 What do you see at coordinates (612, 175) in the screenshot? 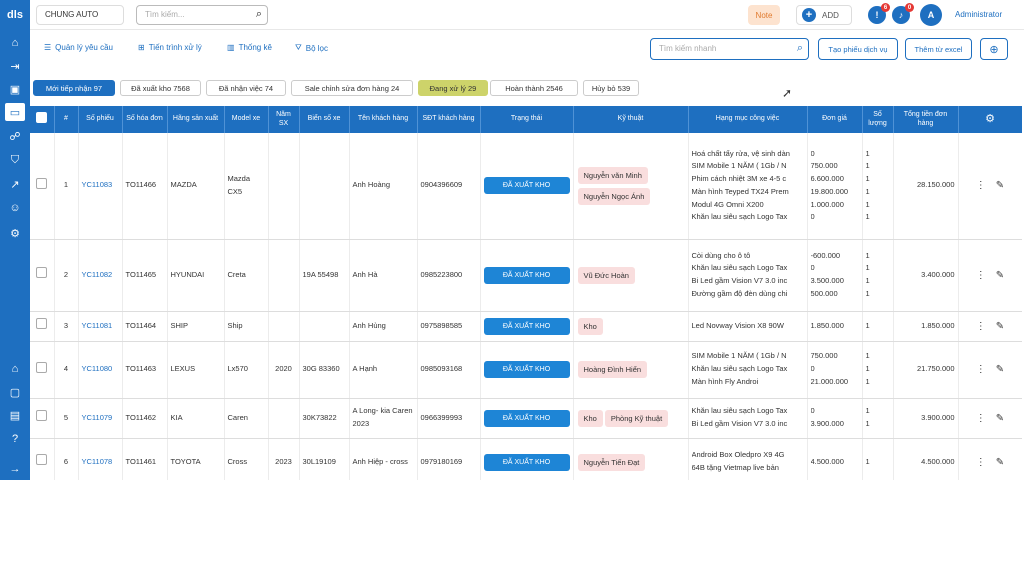
I see `technician-tag: Nguyễn văn Minh` at bounding box center [612, 175].